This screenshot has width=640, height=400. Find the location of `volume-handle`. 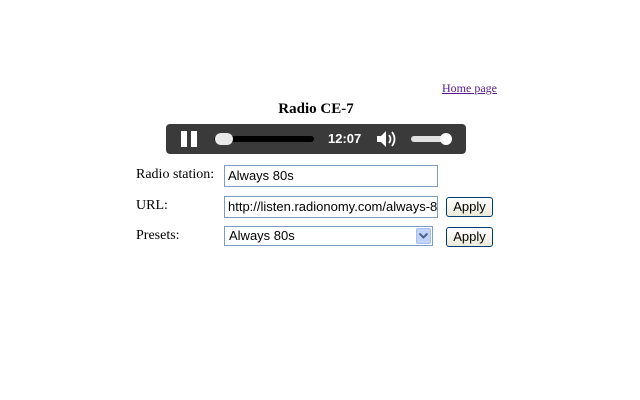

volume-handle is located at coordinates (446, 139).